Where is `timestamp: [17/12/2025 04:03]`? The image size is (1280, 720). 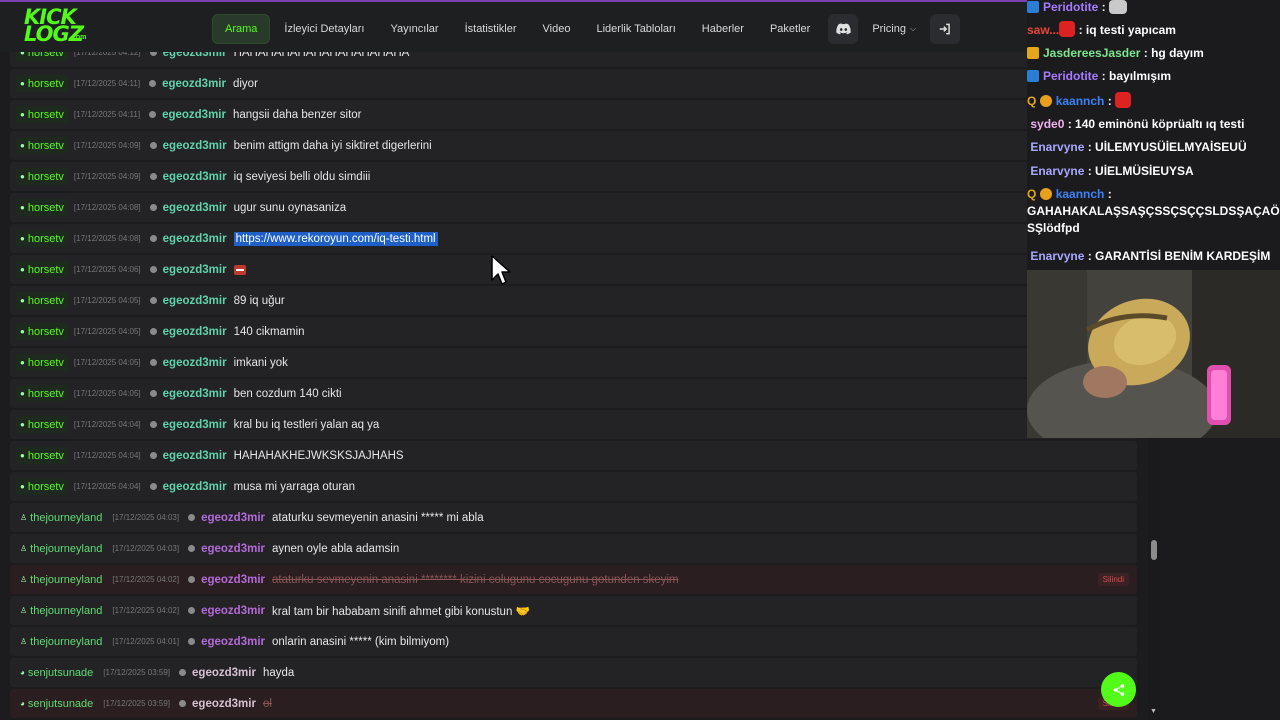
timestamp: [17/12/2025 04:03] is located at coordinates (146, 548).